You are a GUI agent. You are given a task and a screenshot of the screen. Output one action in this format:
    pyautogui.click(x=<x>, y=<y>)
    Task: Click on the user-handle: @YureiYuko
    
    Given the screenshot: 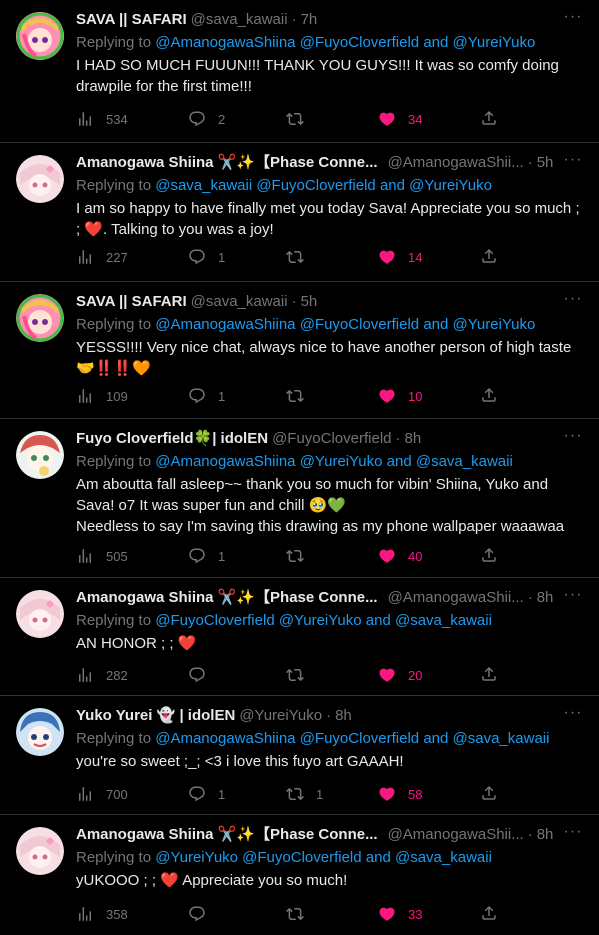 What is the action you would take?
    pyautogui.click(x=280, y=716)
    